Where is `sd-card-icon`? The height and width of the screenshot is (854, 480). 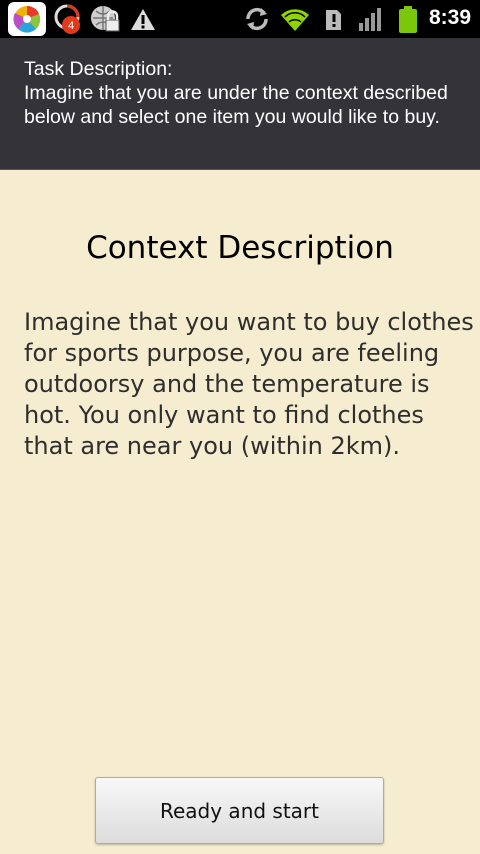
sd-card-icon is located at coordinates (333, 19).